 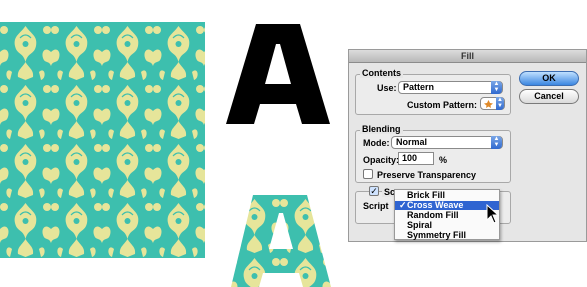 What do you see at coordinates (419, 87) in the screenshot?
I see `use-select-value: Pattern` at bounding box center [419, 87].